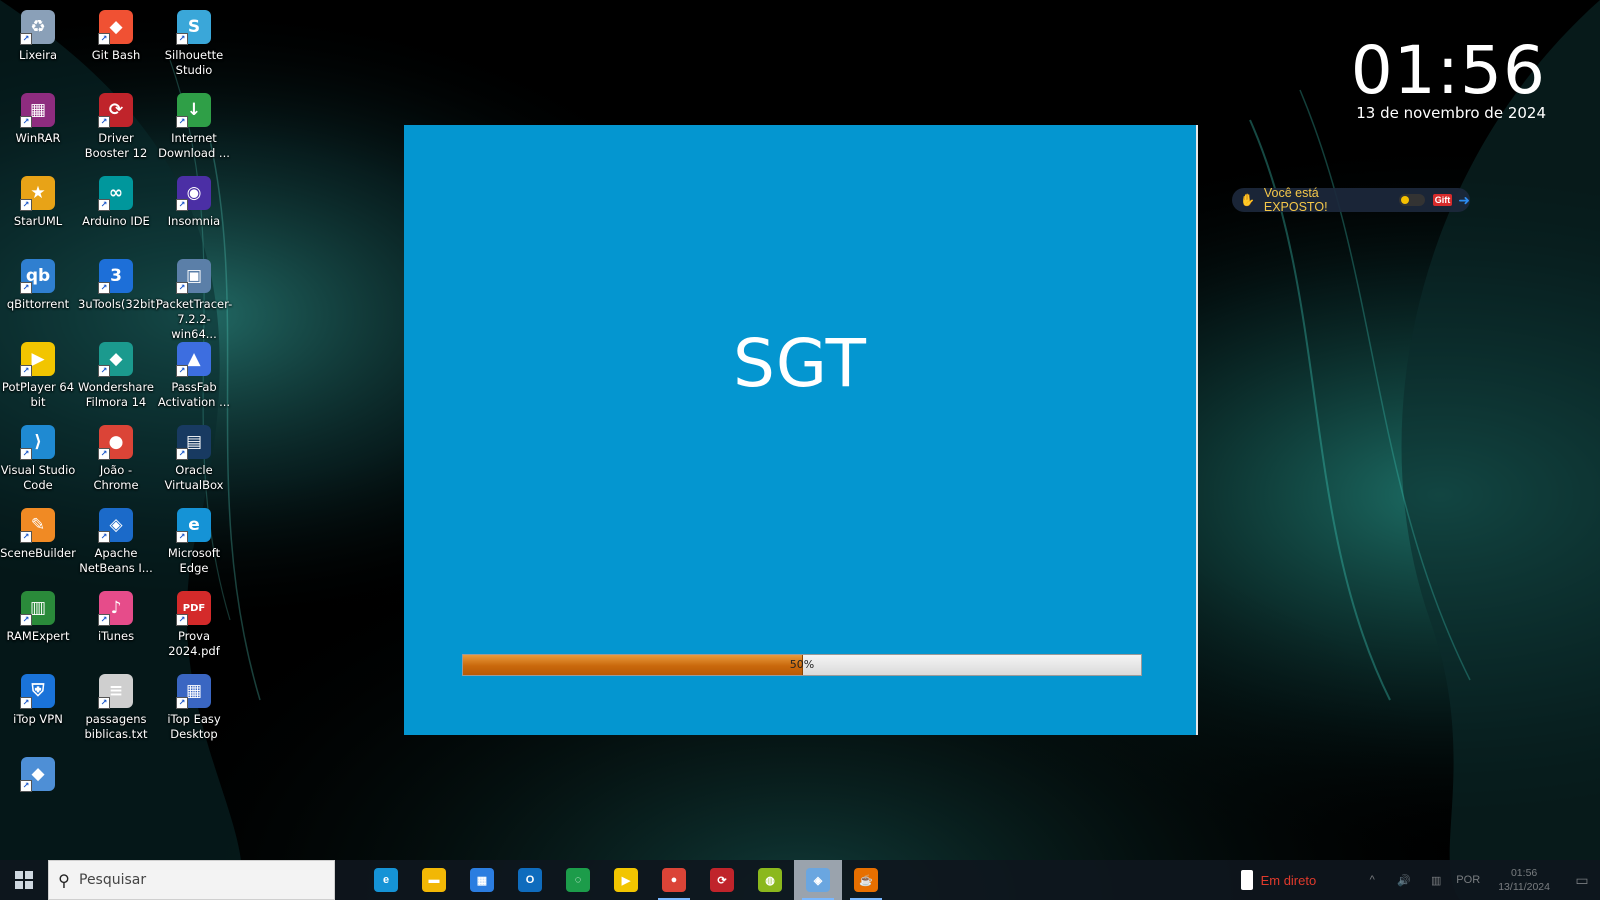 The image size is (1600, 900). I want to click on desktop-icon: ▤ ↗ Oracle VirtualBox, so click(194, 457).